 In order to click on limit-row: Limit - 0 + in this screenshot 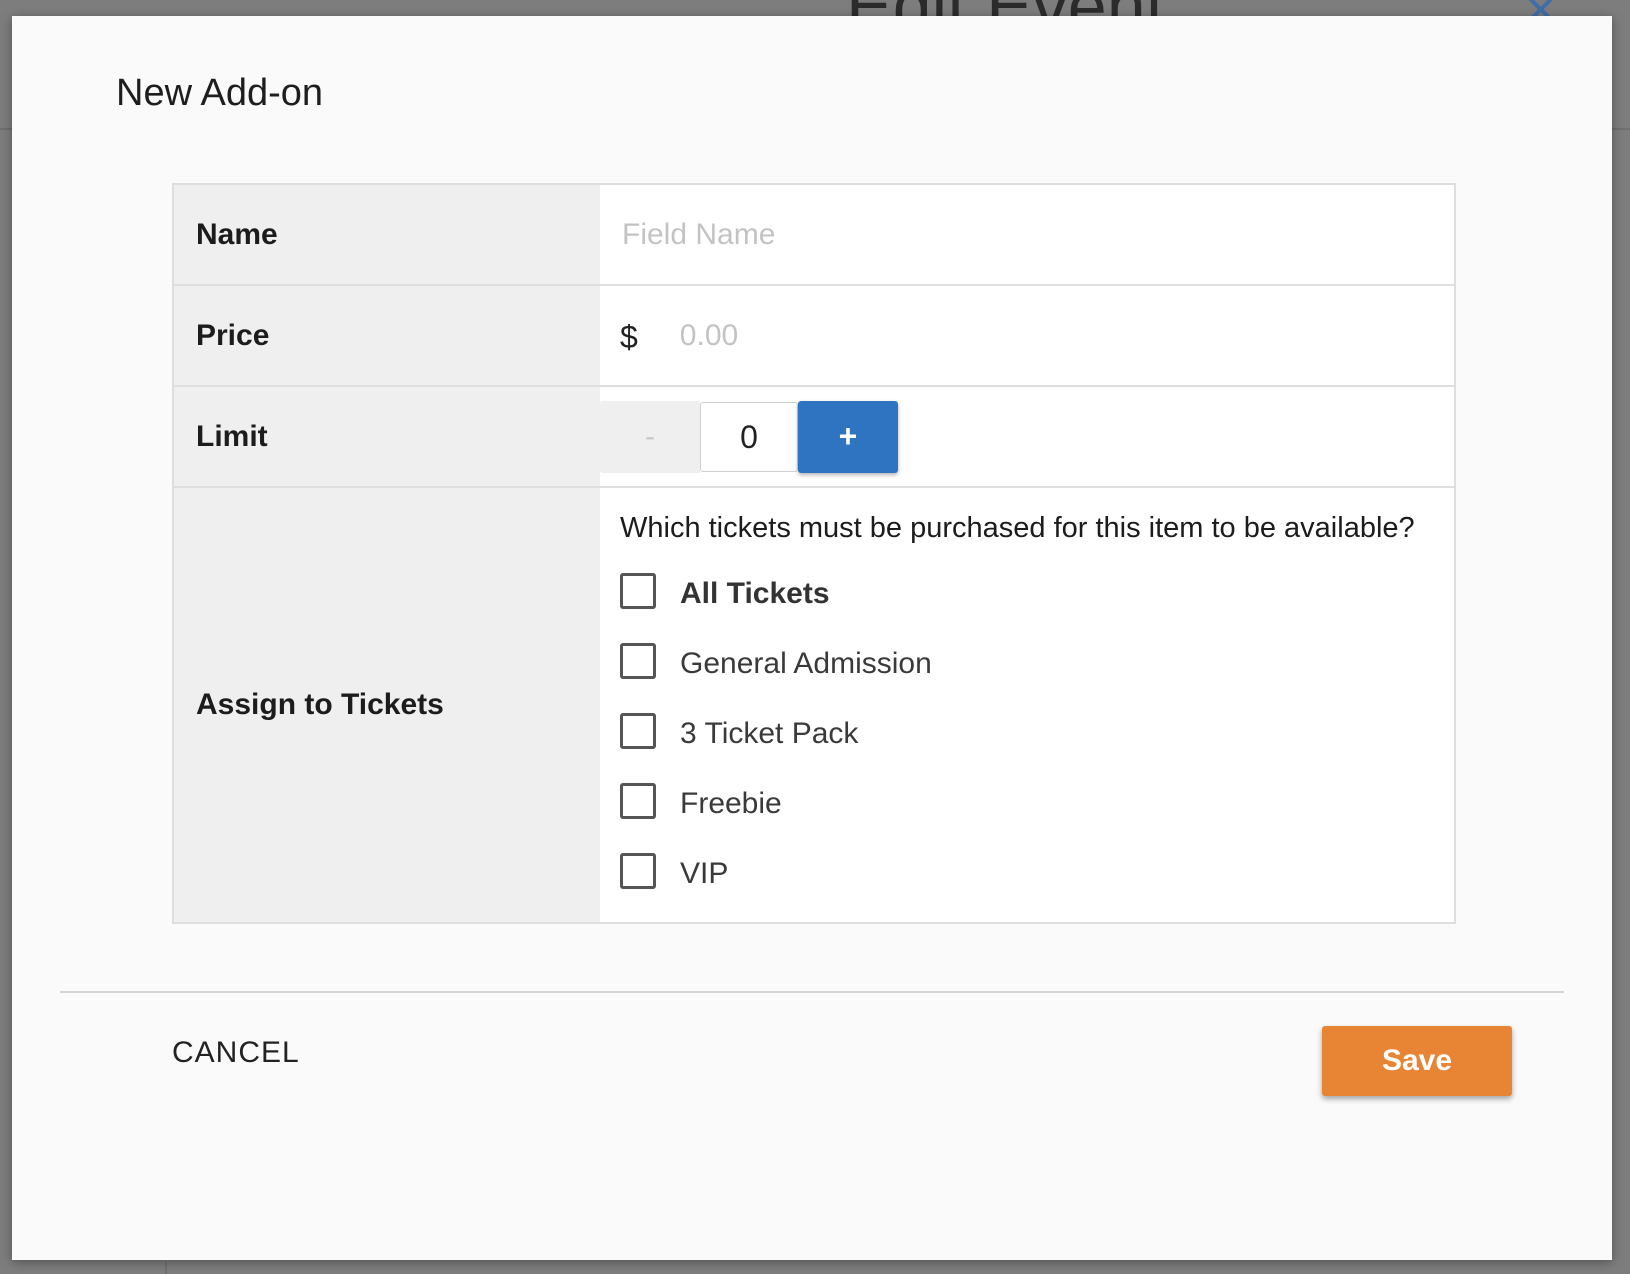, I will do `click(814, 437)`.